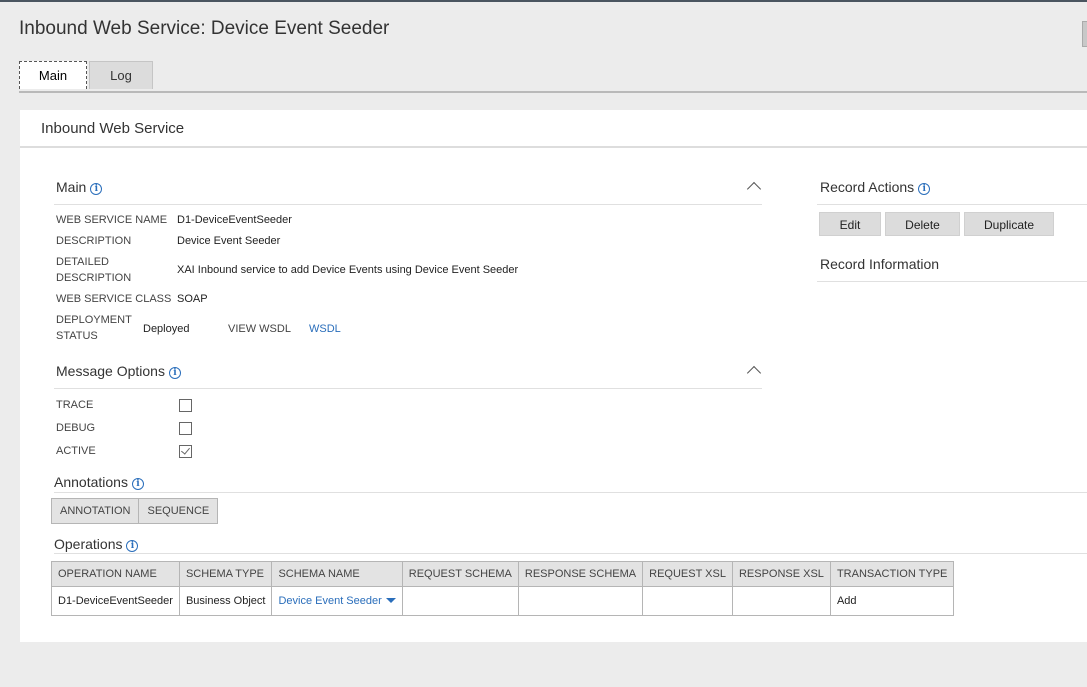 The width and height of the screenshot is (1087, 687). I want to click on operations-label: Operations, so click(88, 544).